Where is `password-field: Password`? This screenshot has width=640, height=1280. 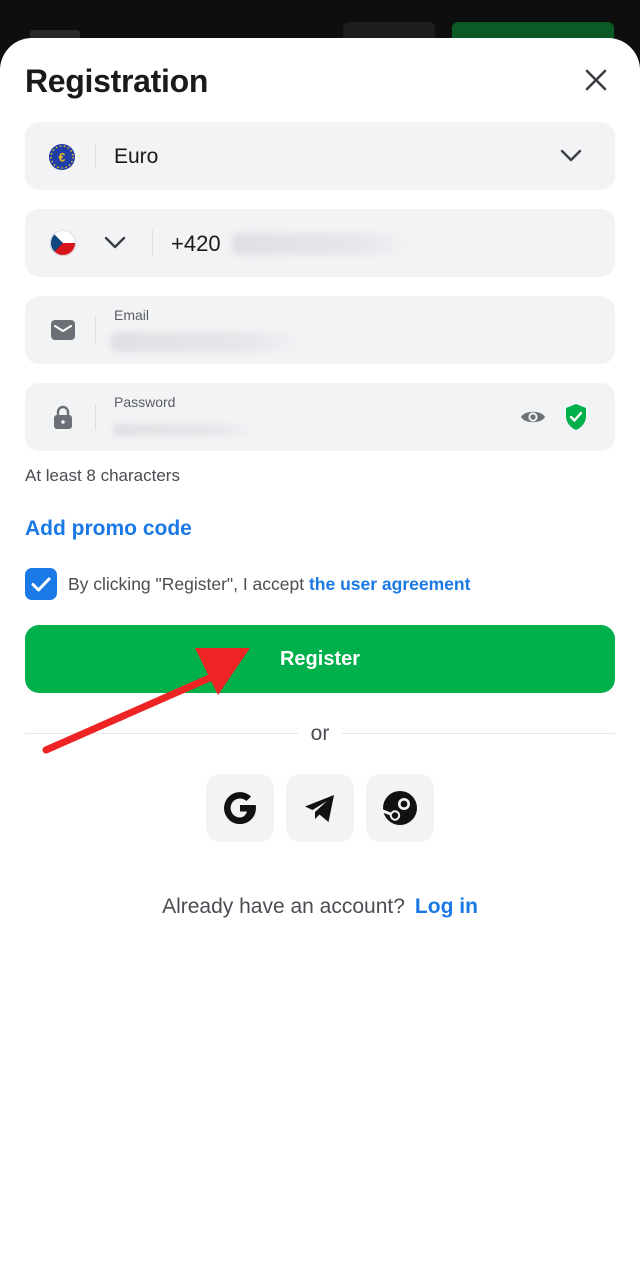
password-field: Password is located at coordinates (320, 417).